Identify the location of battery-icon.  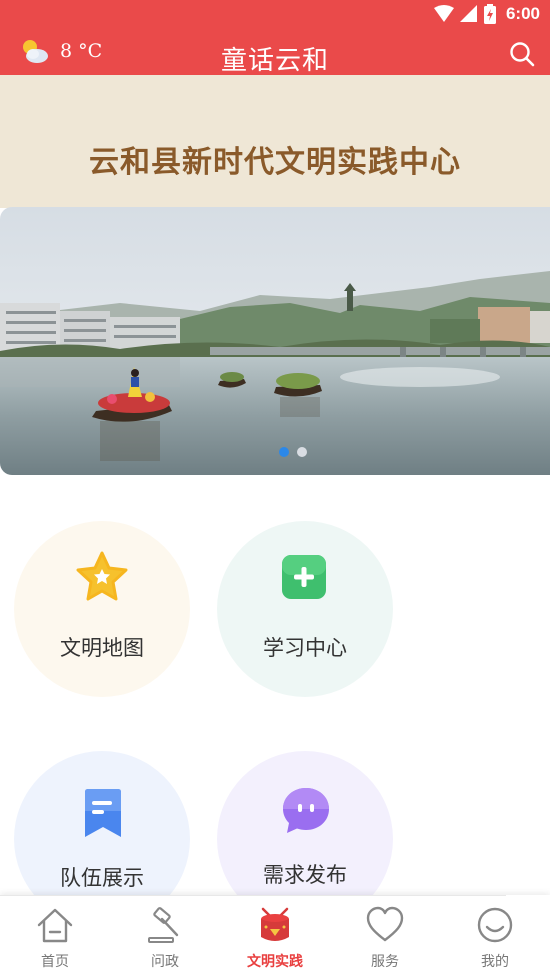
(489, 14).